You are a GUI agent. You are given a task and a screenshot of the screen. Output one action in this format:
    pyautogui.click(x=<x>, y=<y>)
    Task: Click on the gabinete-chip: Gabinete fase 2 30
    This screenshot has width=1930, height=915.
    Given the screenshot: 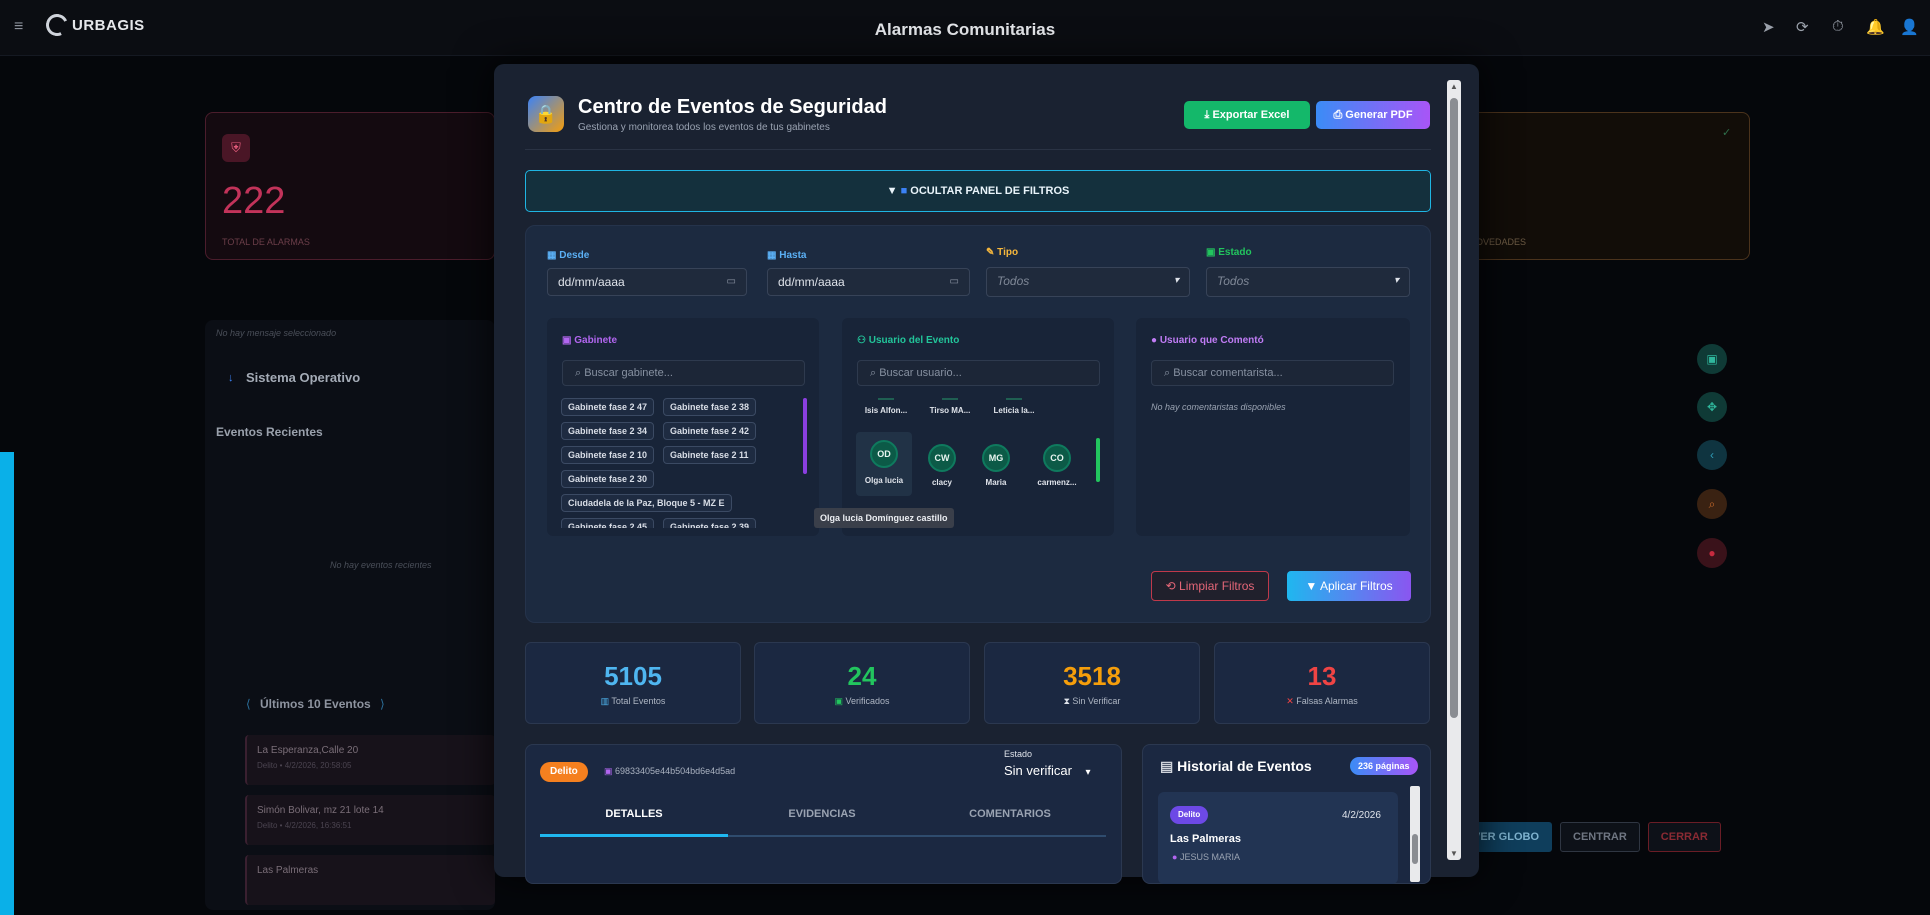 What is the action you would take?
    pyautogui.click(x=608, y=479)
    